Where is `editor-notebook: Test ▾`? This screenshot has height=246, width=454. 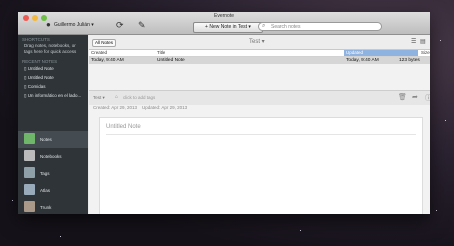 editor-notebook: Test ▾ is located at coordinates (99, 98).